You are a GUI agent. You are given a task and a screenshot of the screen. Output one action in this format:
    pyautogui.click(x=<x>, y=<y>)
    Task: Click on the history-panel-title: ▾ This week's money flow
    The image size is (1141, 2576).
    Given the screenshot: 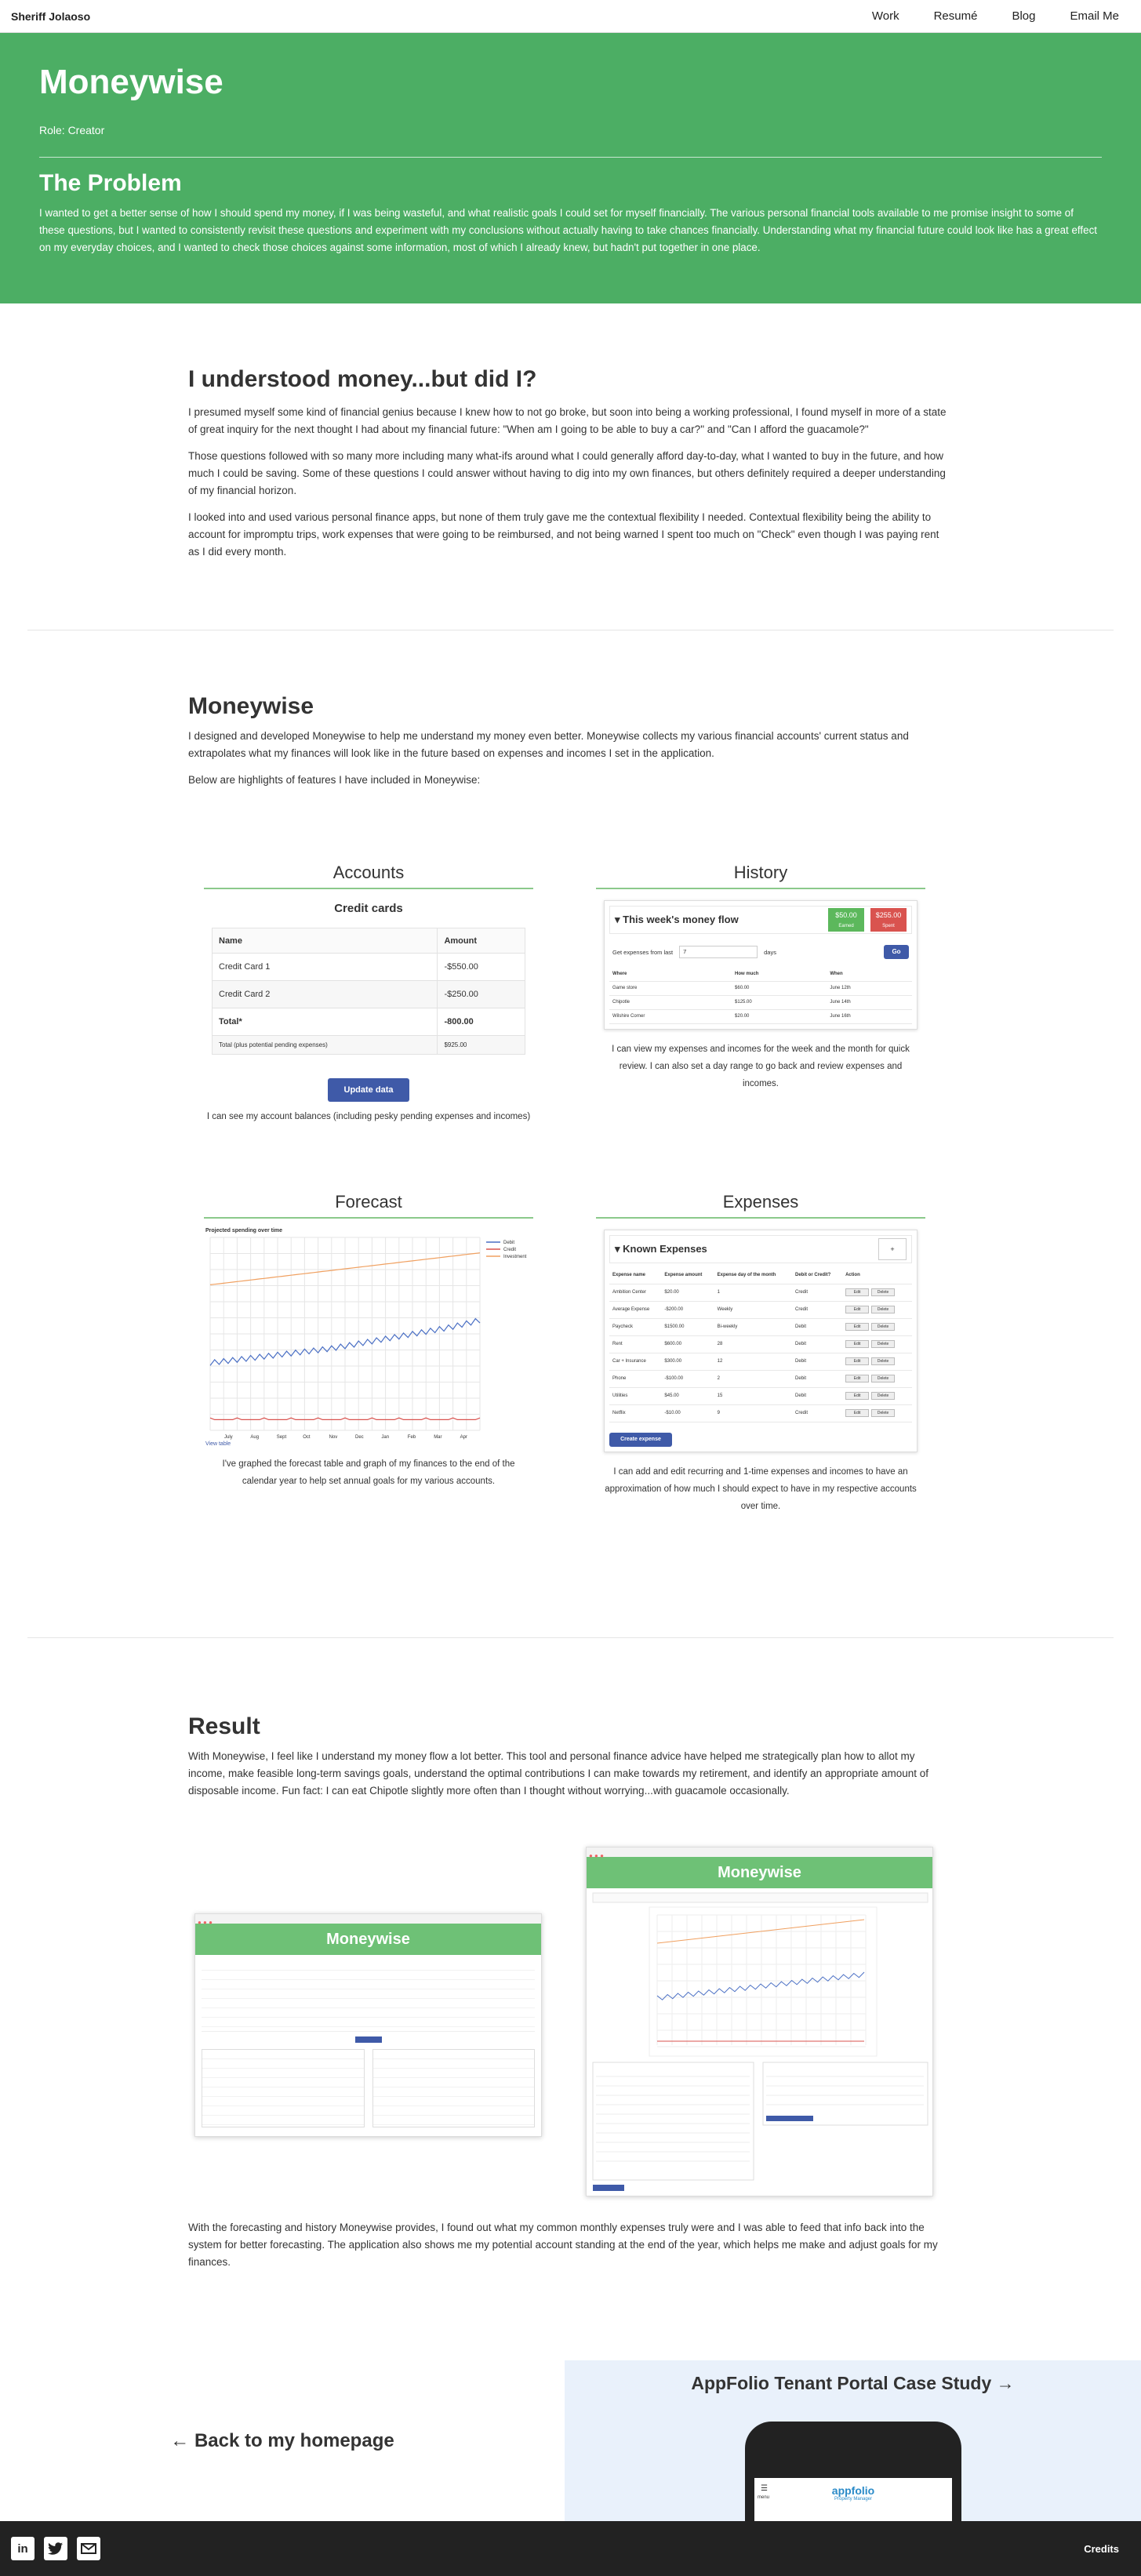 What is the action you would take?
    pyautogui.click(x=677, y=919)
    